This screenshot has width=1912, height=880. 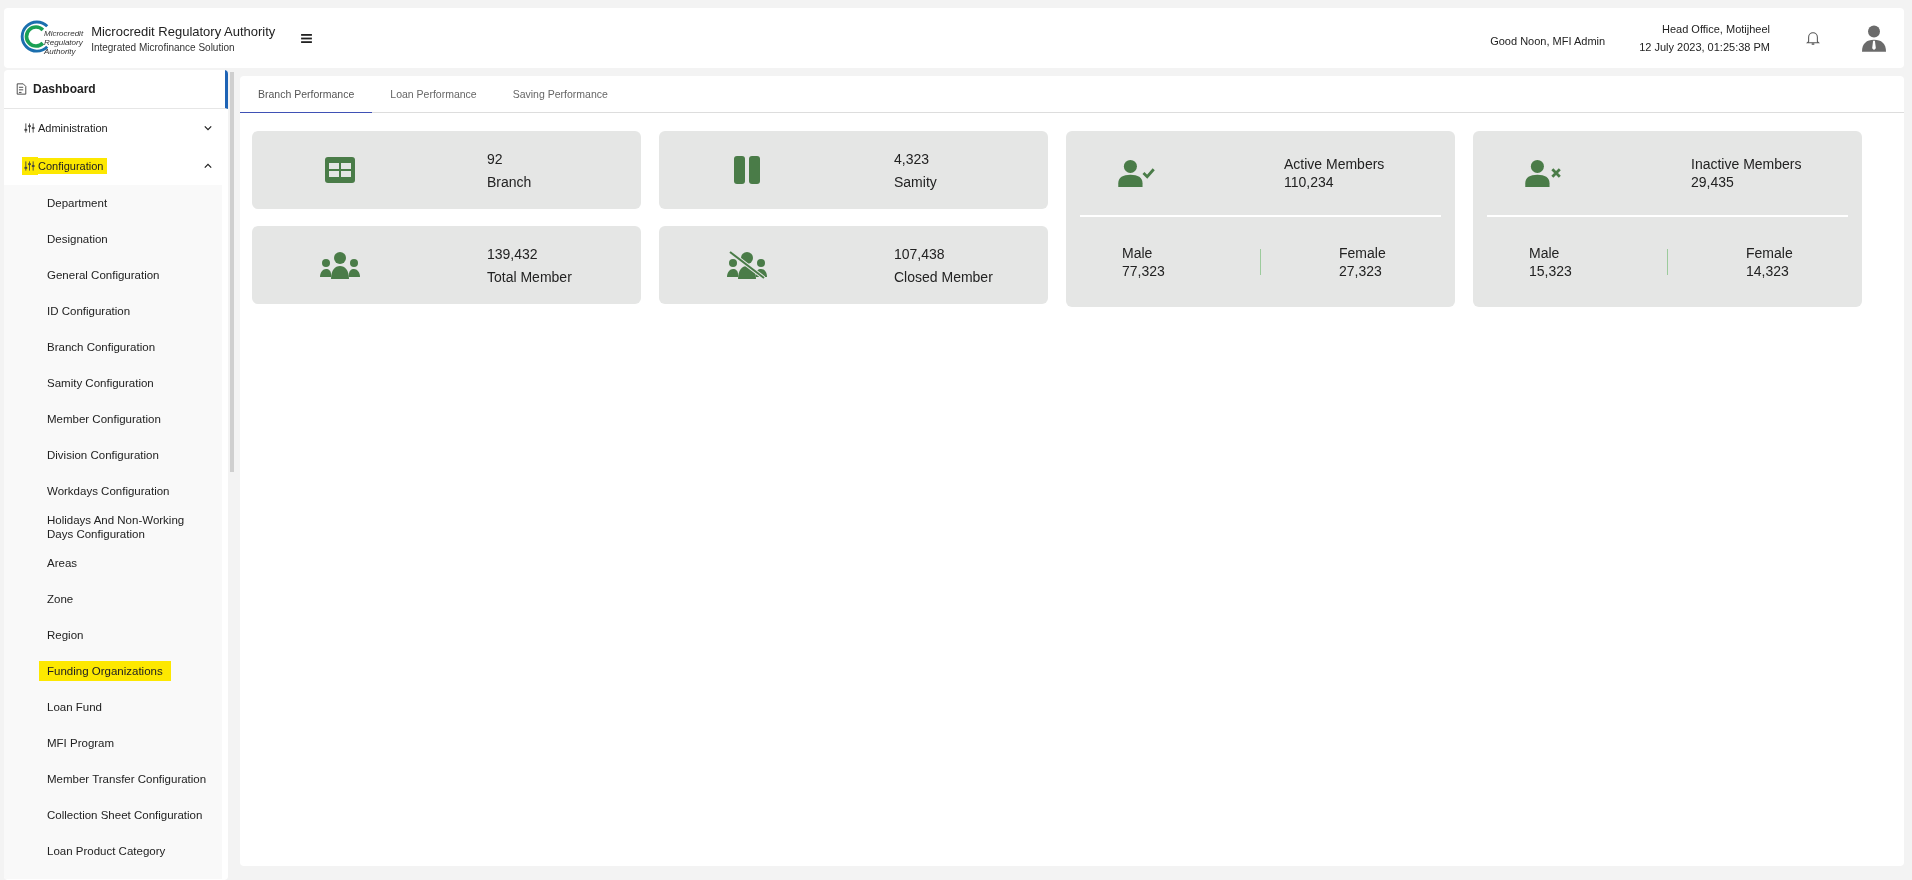 What do you see at coordinates (529, 276) in the screenshot?
I see `stat-label: Total Member` at bounding box center [529, 276].